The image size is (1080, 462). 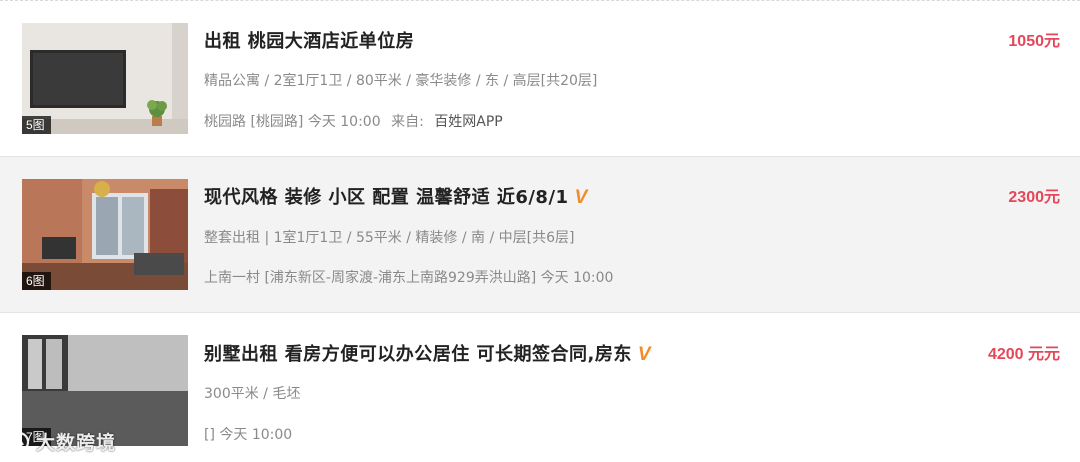 What do you see at coordinates (105, 234) in the screenshot?
I see `listing-thumbnail: 6图` at bounding box center [105, 234].